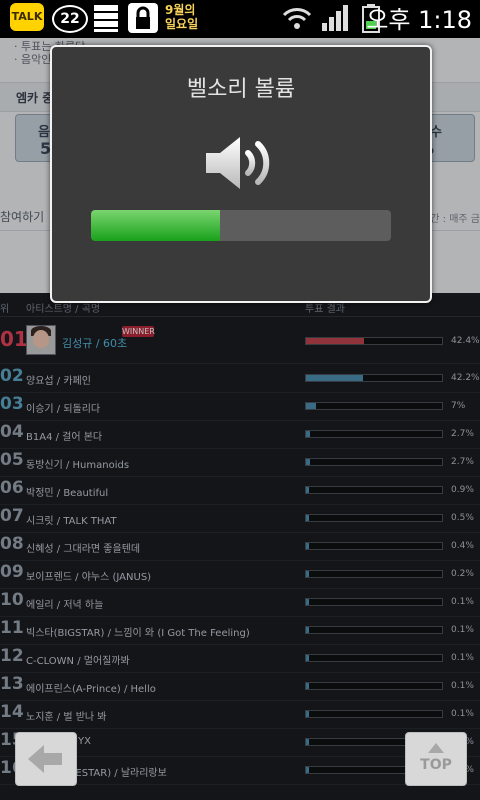 The height and width of the screenshot is (800, 480). I want to click on kakaotalk-icon: TALK, so click(27, 17).